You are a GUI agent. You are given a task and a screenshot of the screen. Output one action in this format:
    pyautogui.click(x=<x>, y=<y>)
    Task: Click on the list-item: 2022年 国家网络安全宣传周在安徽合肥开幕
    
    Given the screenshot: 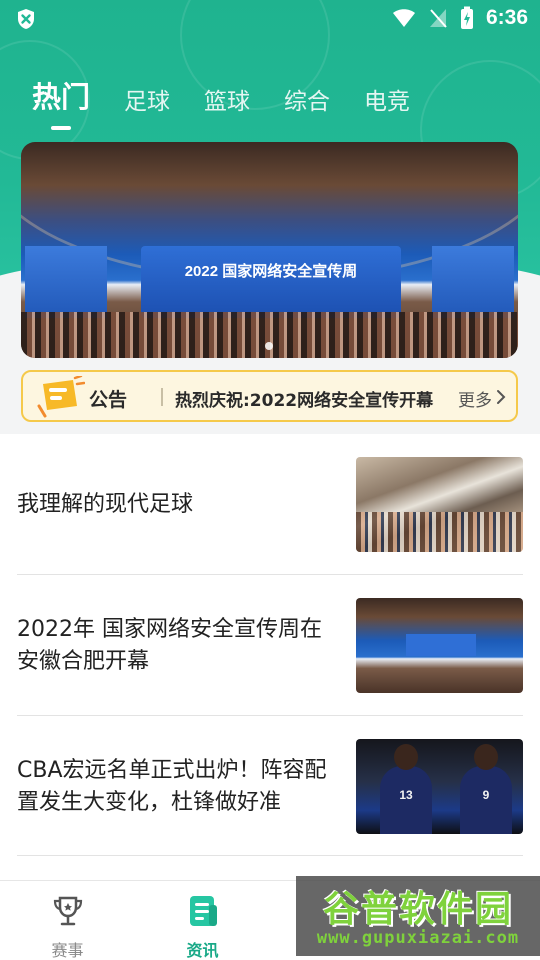 What is the action you would take?
    pyautogui.click(x=270, y=645)
    